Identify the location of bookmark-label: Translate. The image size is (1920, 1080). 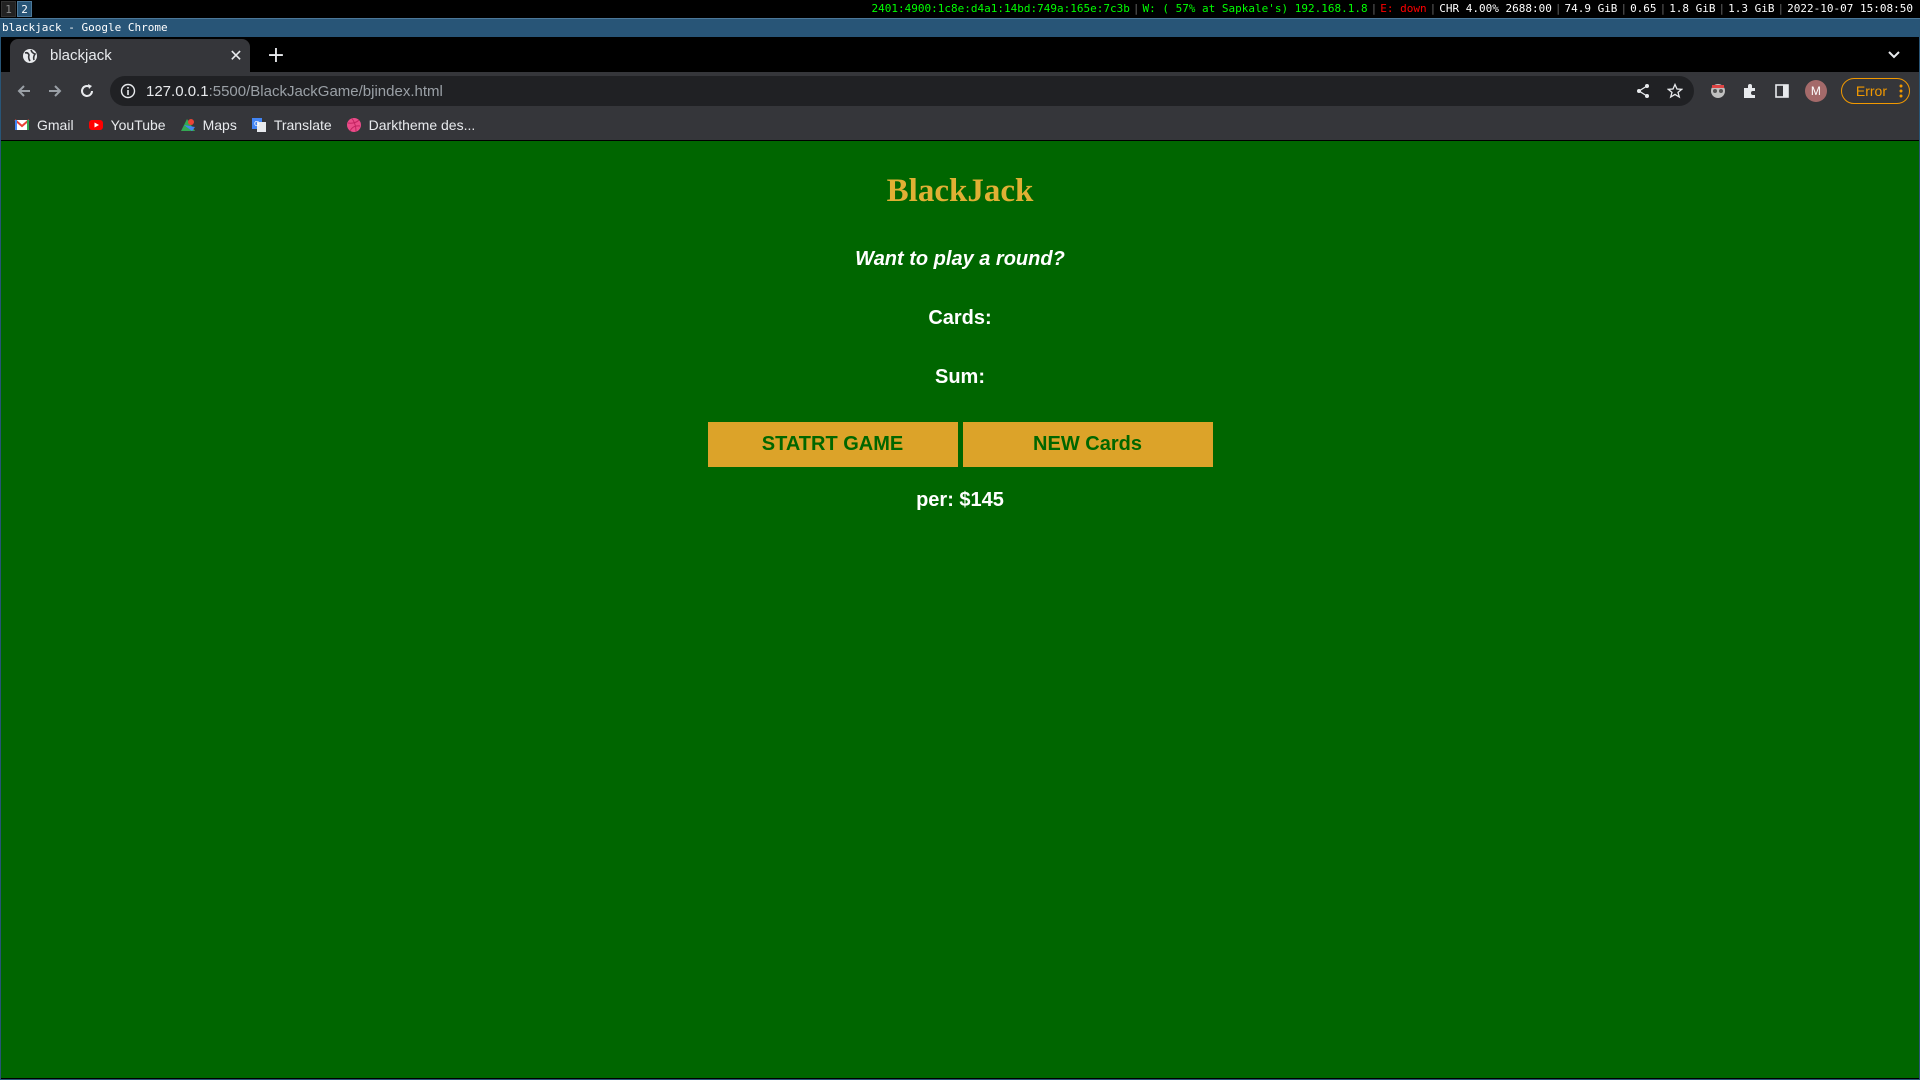
(302, 125).